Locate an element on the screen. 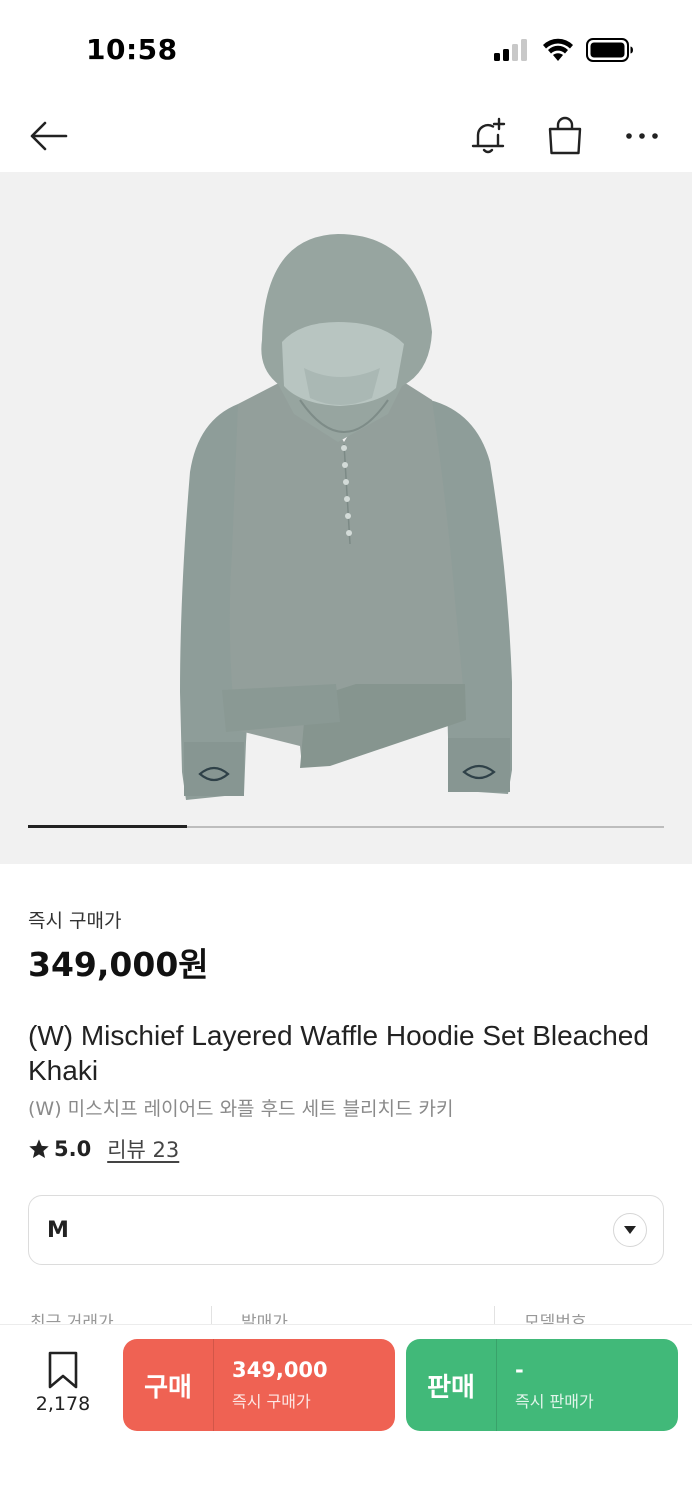  rating-score: 5.0 is located at coordinates (73, 1149).